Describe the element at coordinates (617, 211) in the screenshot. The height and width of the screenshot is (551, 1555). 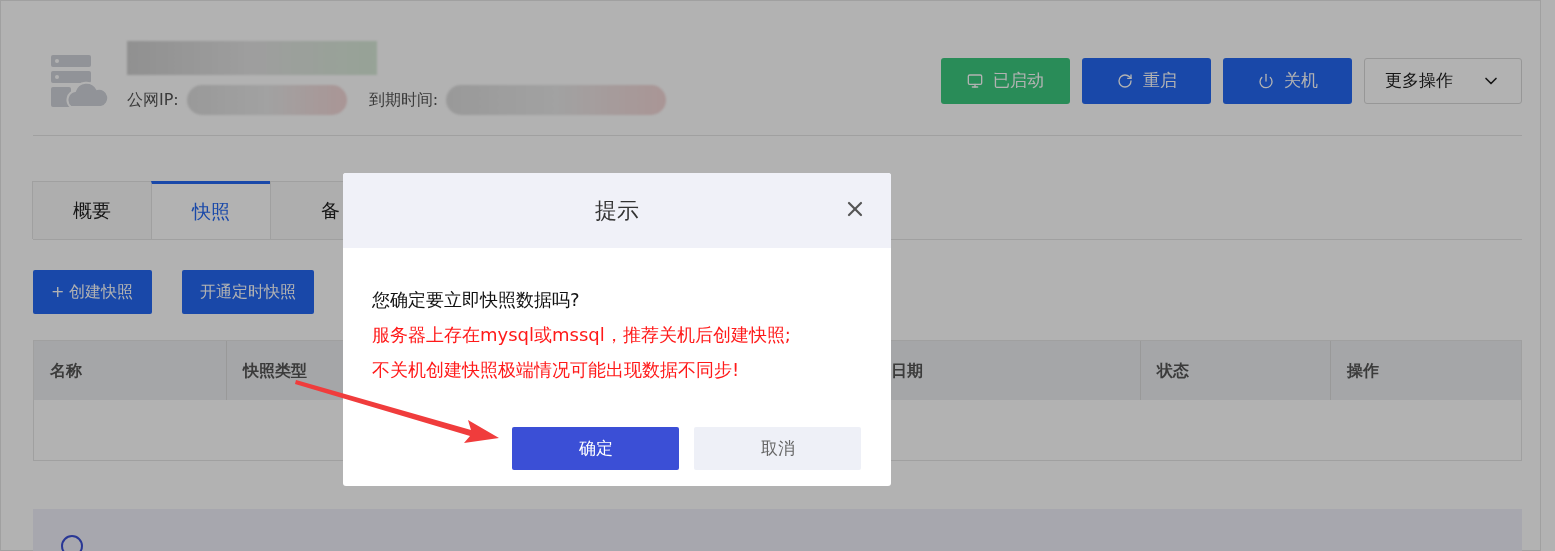
I see `dialog-title: 提示` at that location.